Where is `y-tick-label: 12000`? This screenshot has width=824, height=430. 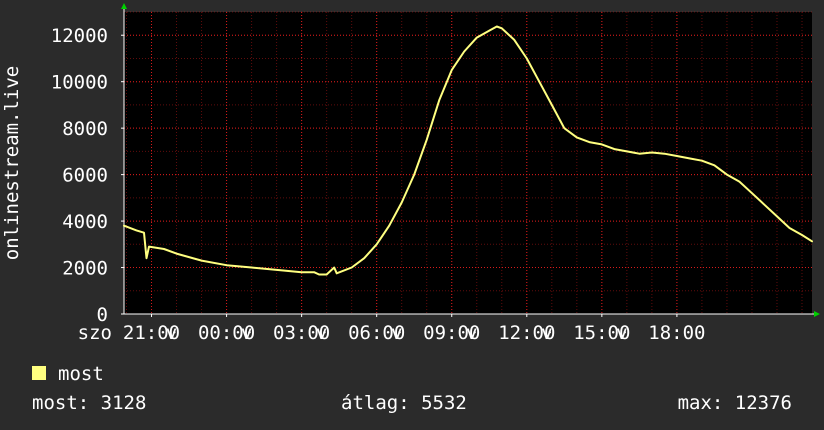
y-tick-label: 12000 is located at coordinates (79, 36).